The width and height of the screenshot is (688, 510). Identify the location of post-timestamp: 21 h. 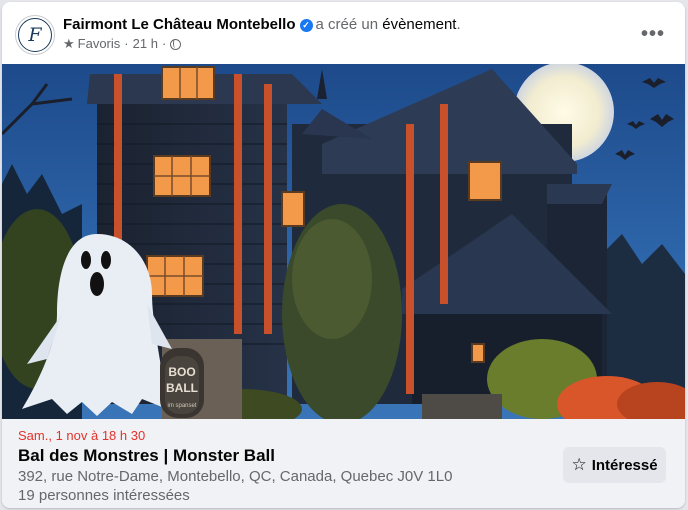
(145, 44).